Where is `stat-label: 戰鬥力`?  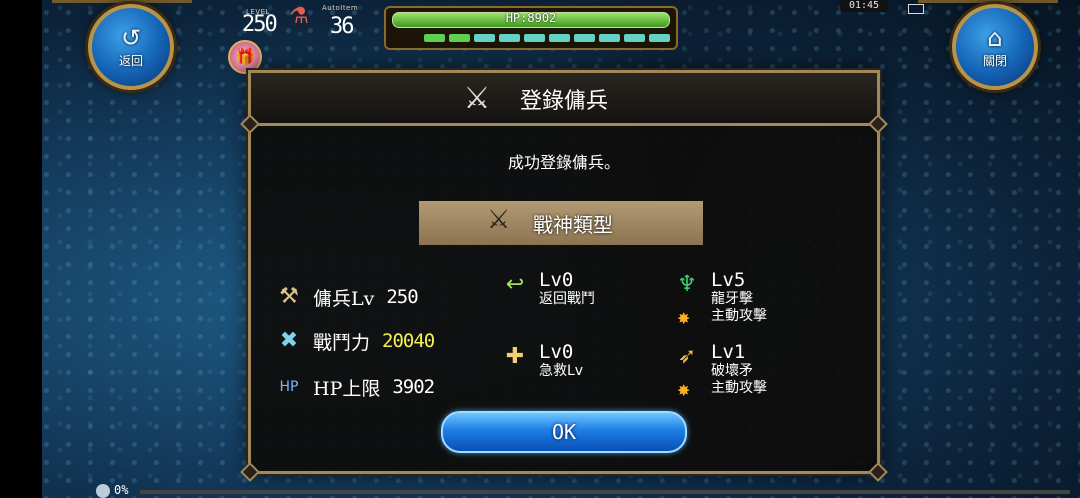
stat-label: 戰鬥力 is located at coordinates (342, 342).